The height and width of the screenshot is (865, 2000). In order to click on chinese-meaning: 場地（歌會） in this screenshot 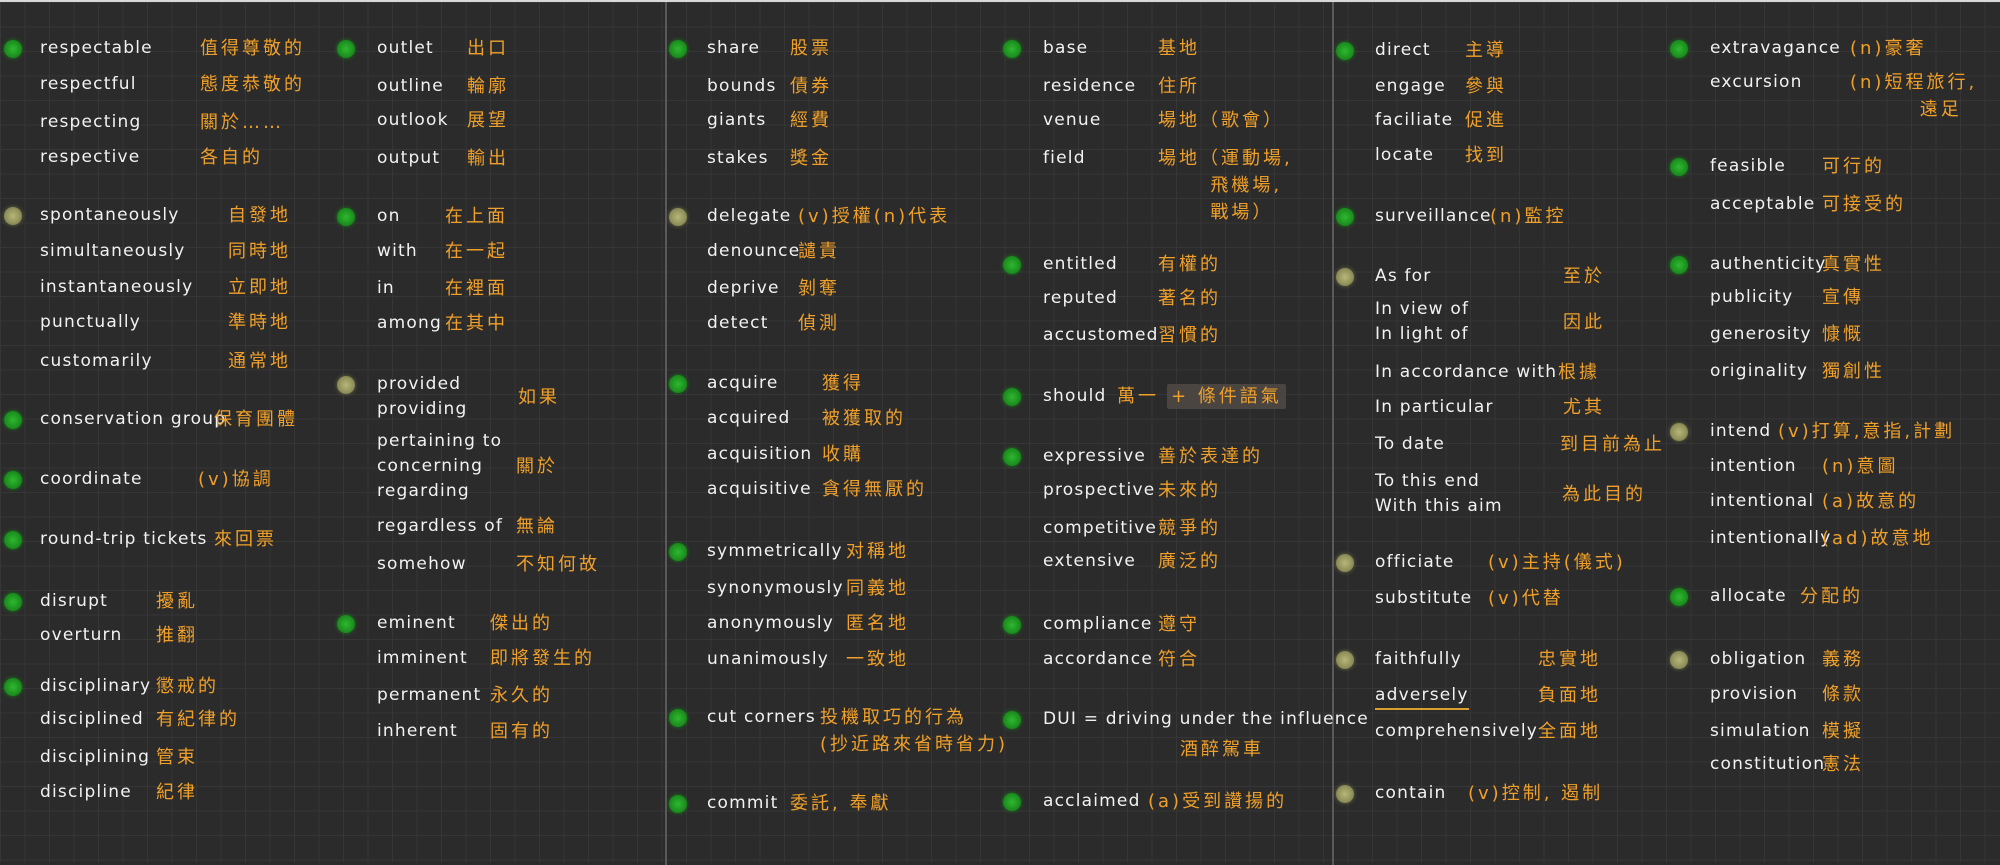, I will do `click(1221, 120)`.